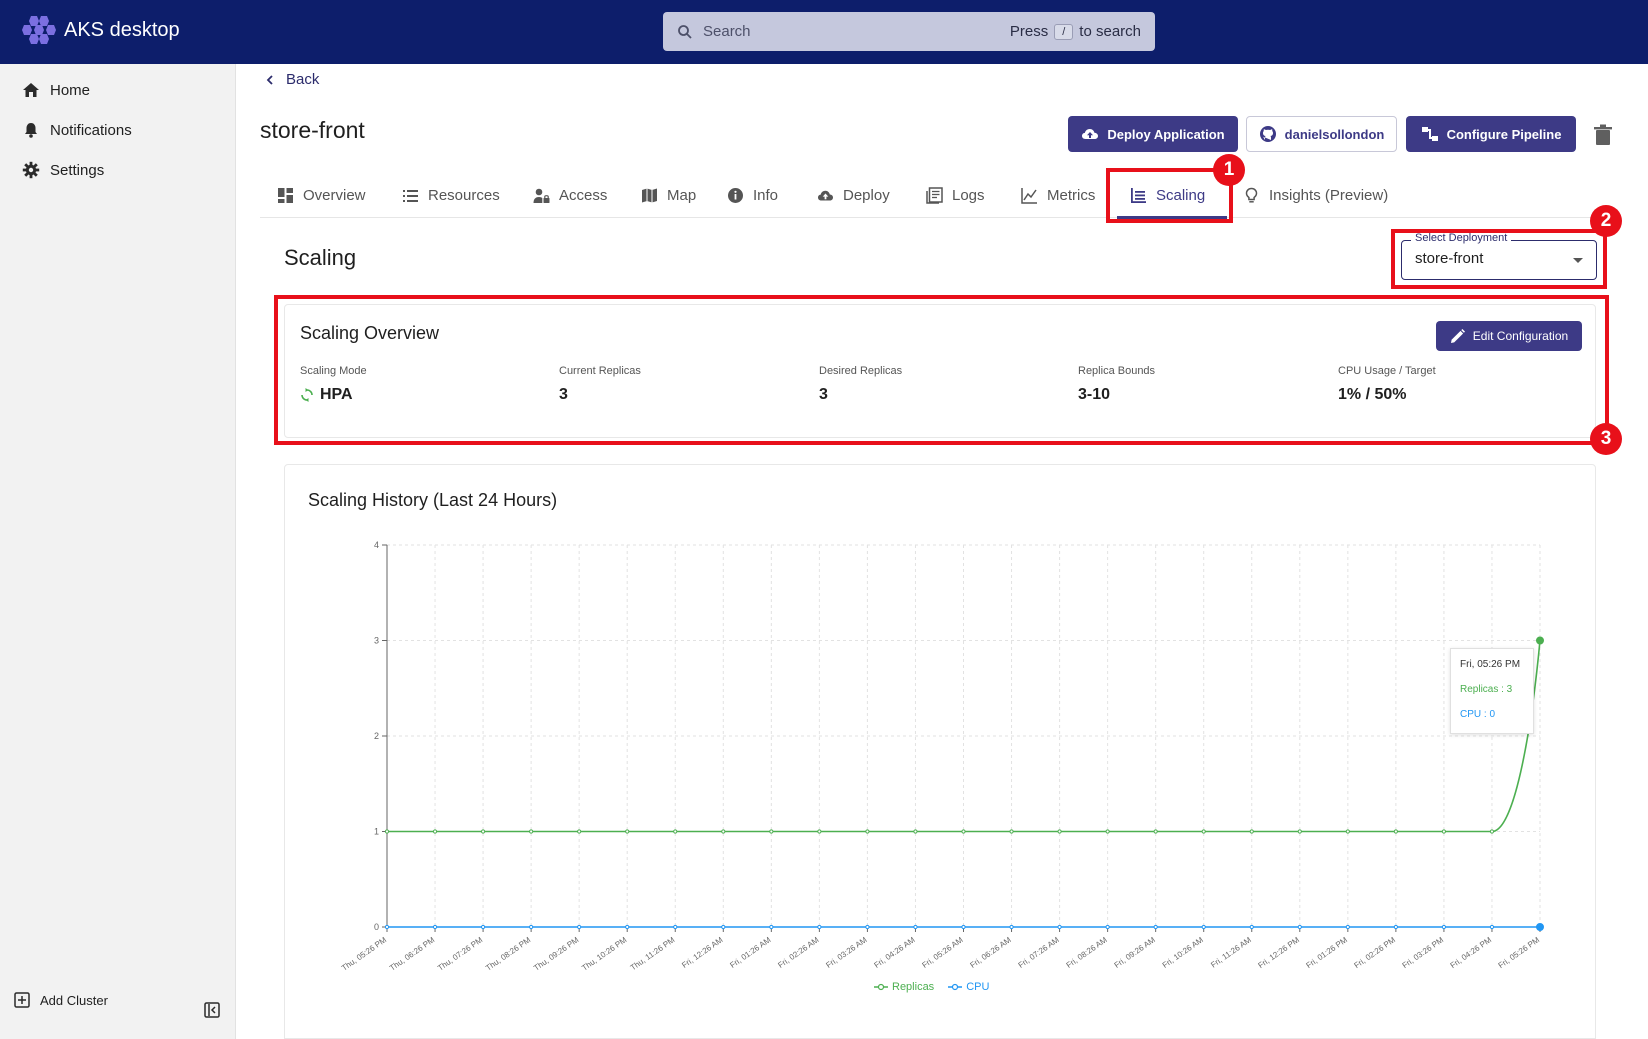 This screenshot has width=1648, height=1039. What do you see at coordinates (955, 987) in the screenshot?
I see `legend-line-icon` at bounding box center [955, 987].